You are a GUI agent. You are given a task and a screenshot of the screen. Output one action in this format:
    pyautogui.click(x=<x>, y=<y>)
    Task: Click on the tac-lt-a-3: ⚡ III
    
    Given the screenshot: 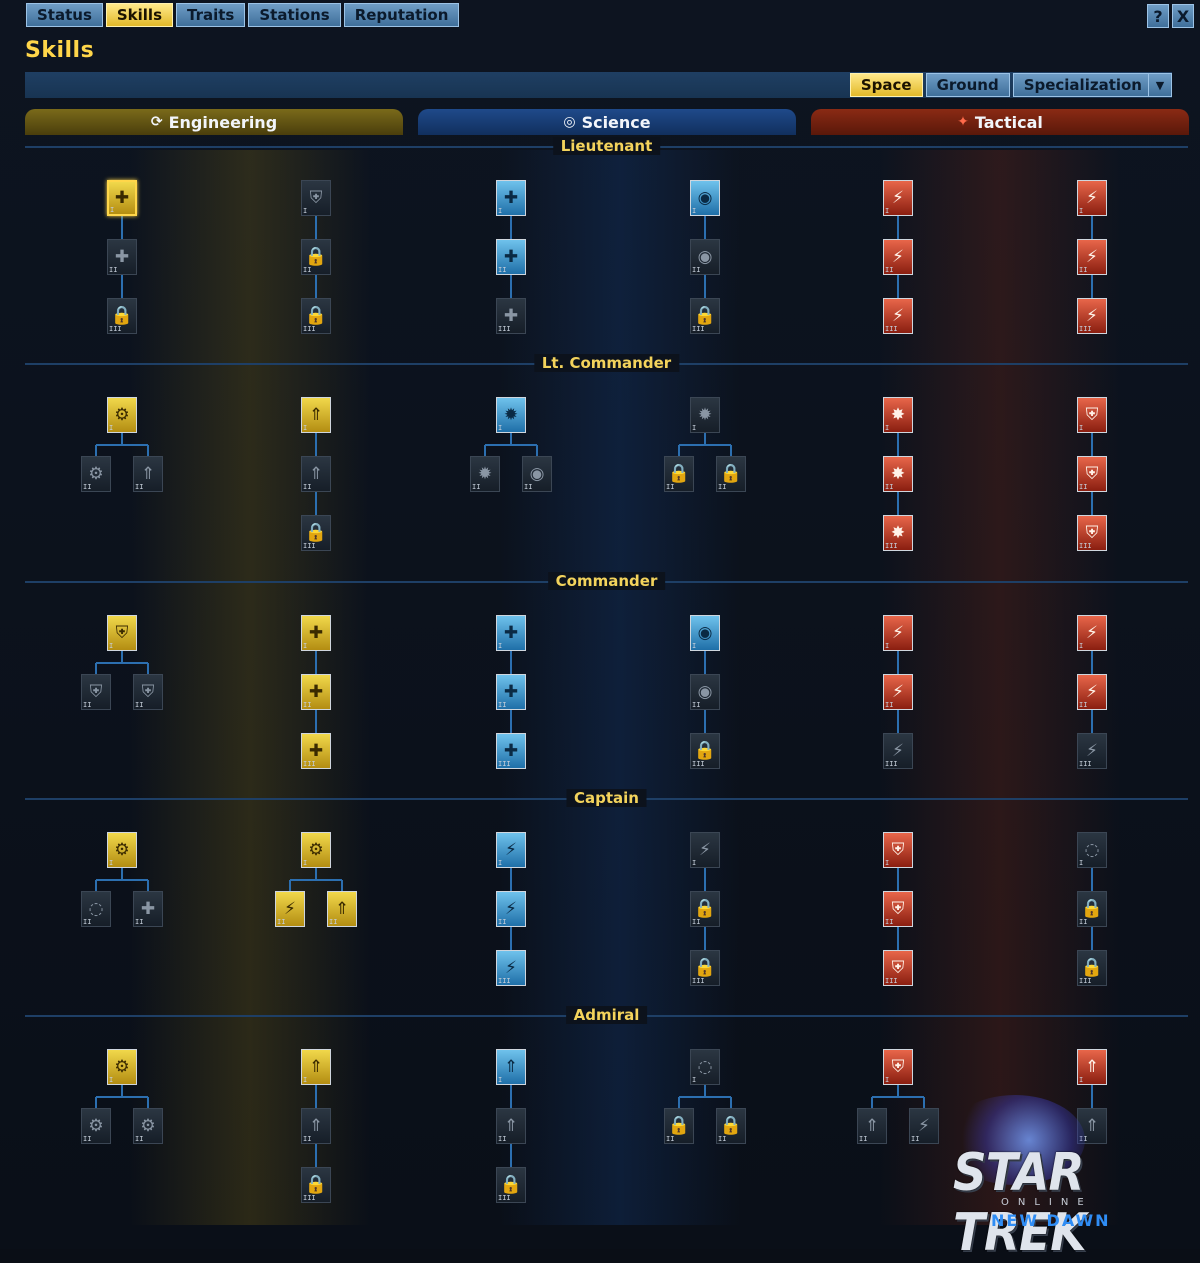 What is the action you would take?
    pyautogui.click(x=898, y=316)
    